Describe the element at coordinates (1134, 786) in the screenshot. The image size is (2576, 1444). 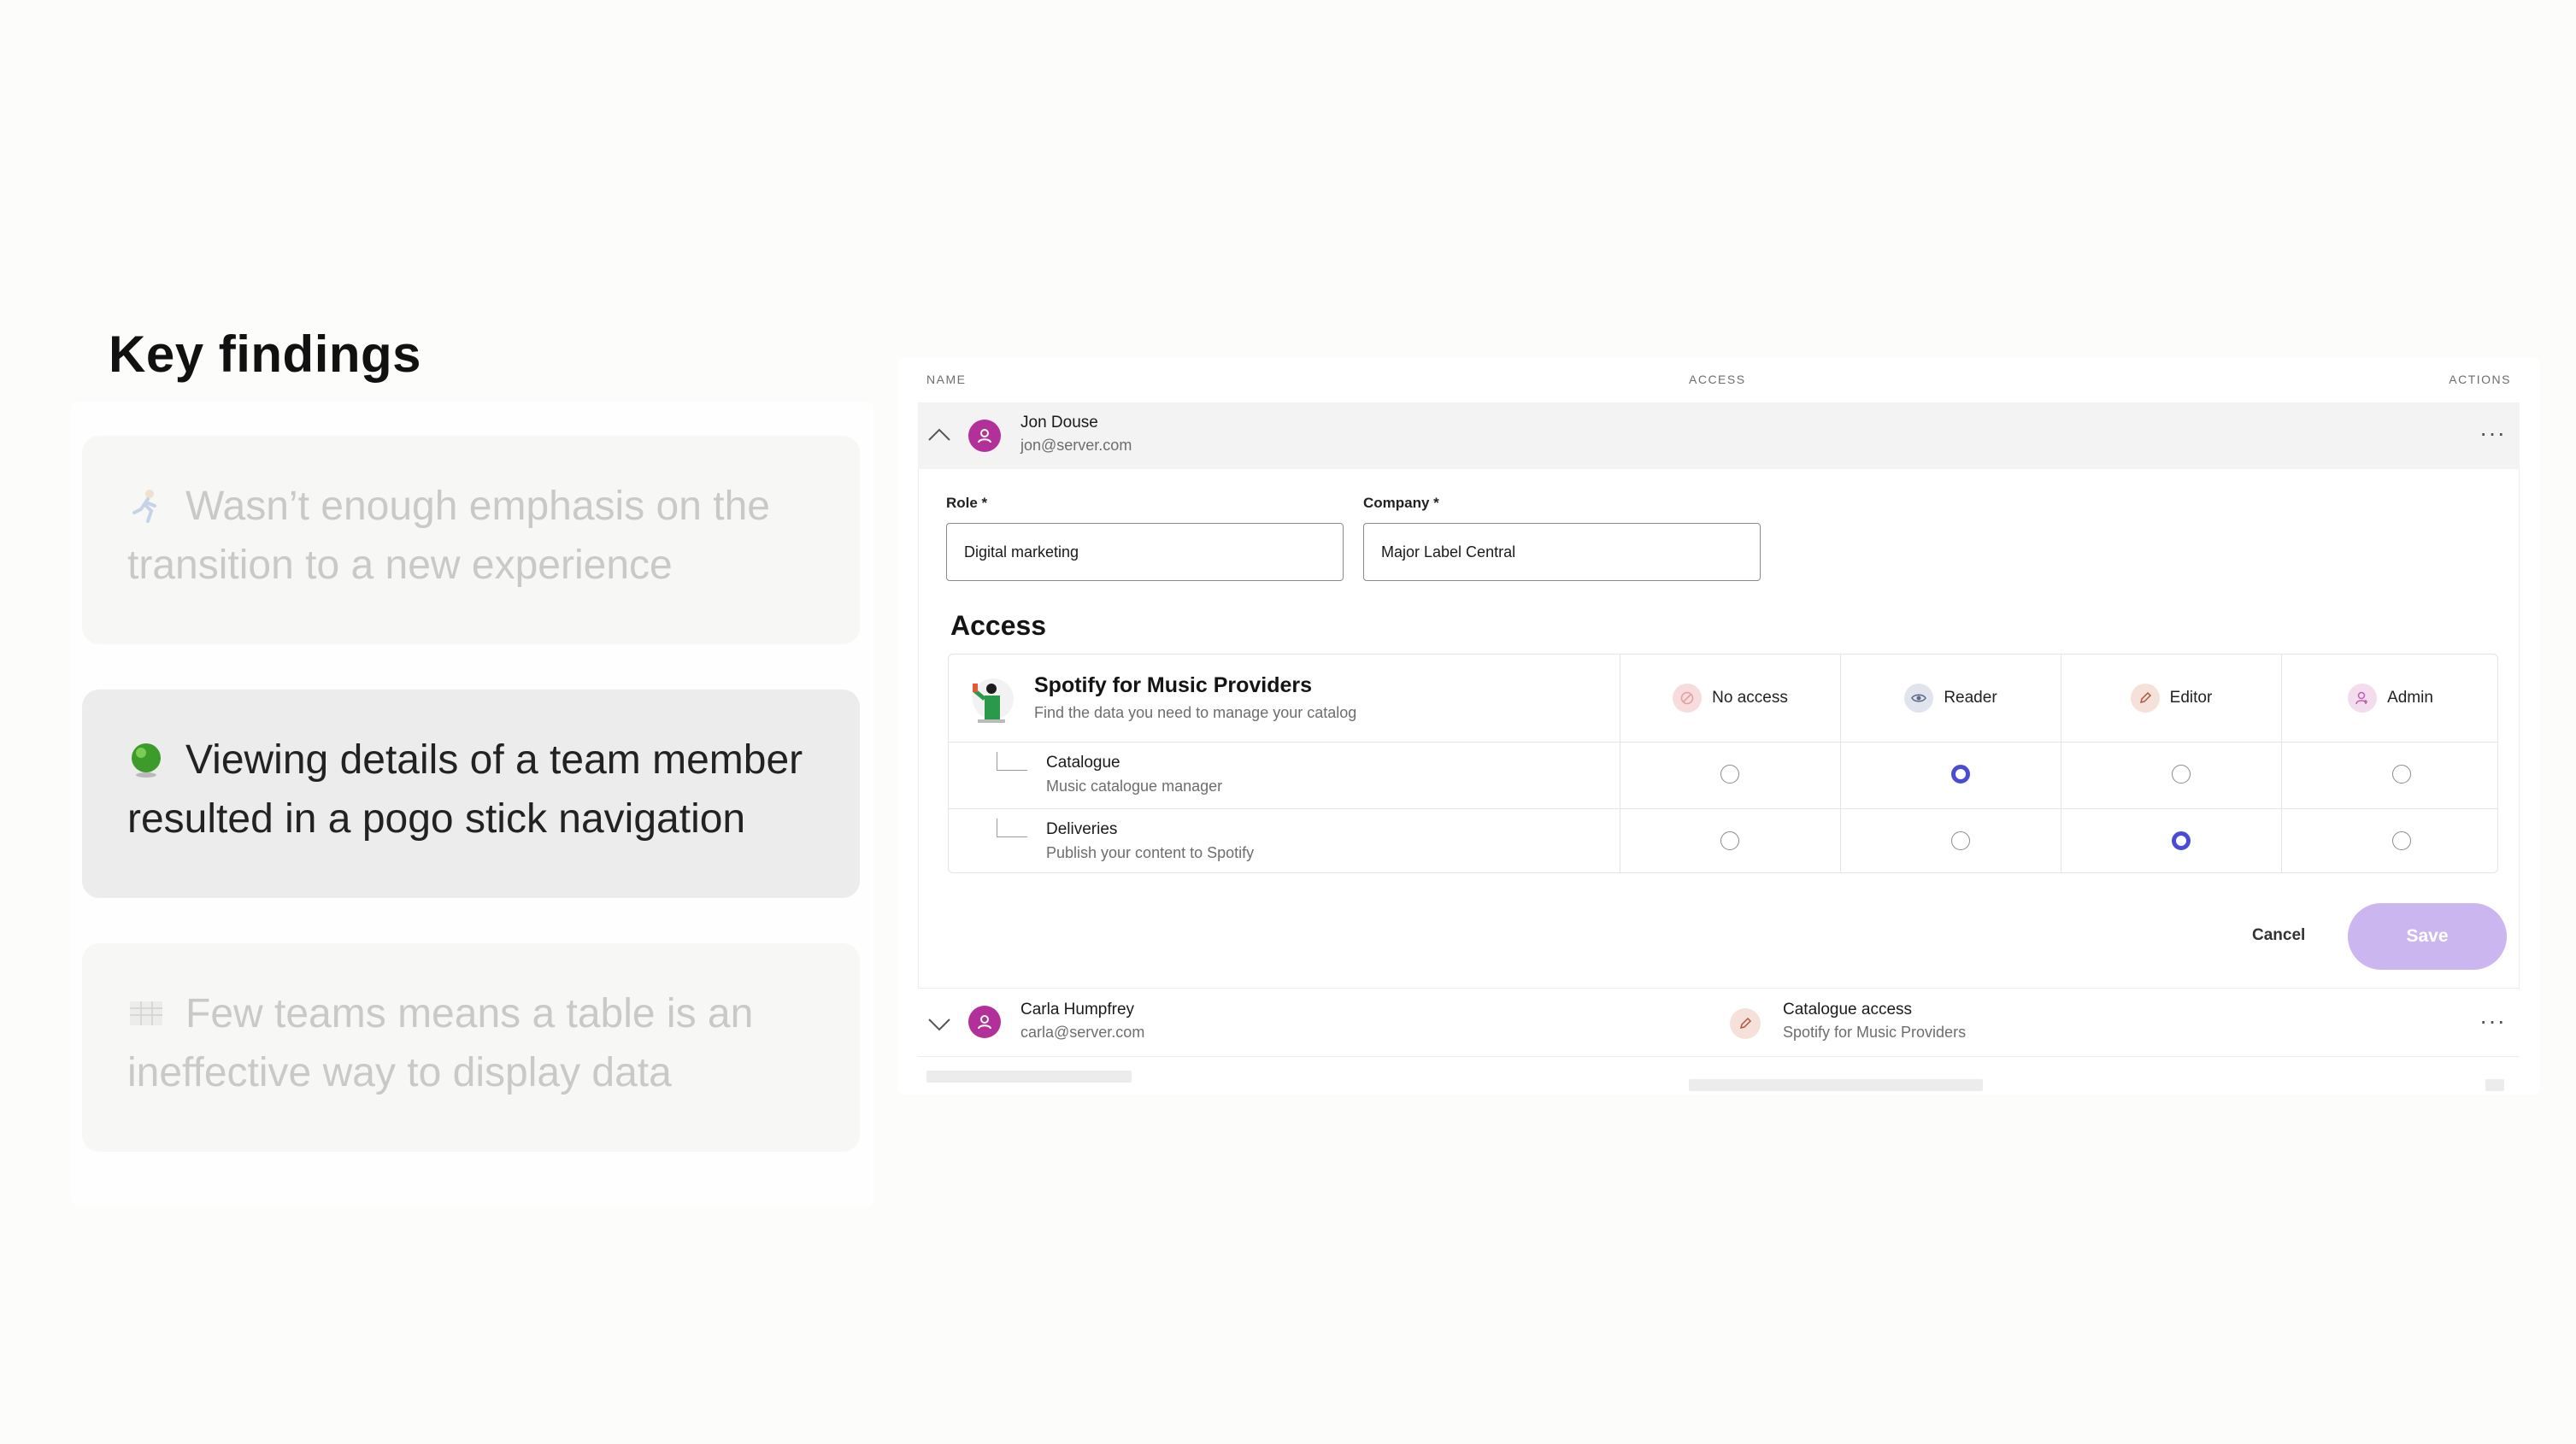
I see `sub-item-desc: Music catalogue manager` at that location.